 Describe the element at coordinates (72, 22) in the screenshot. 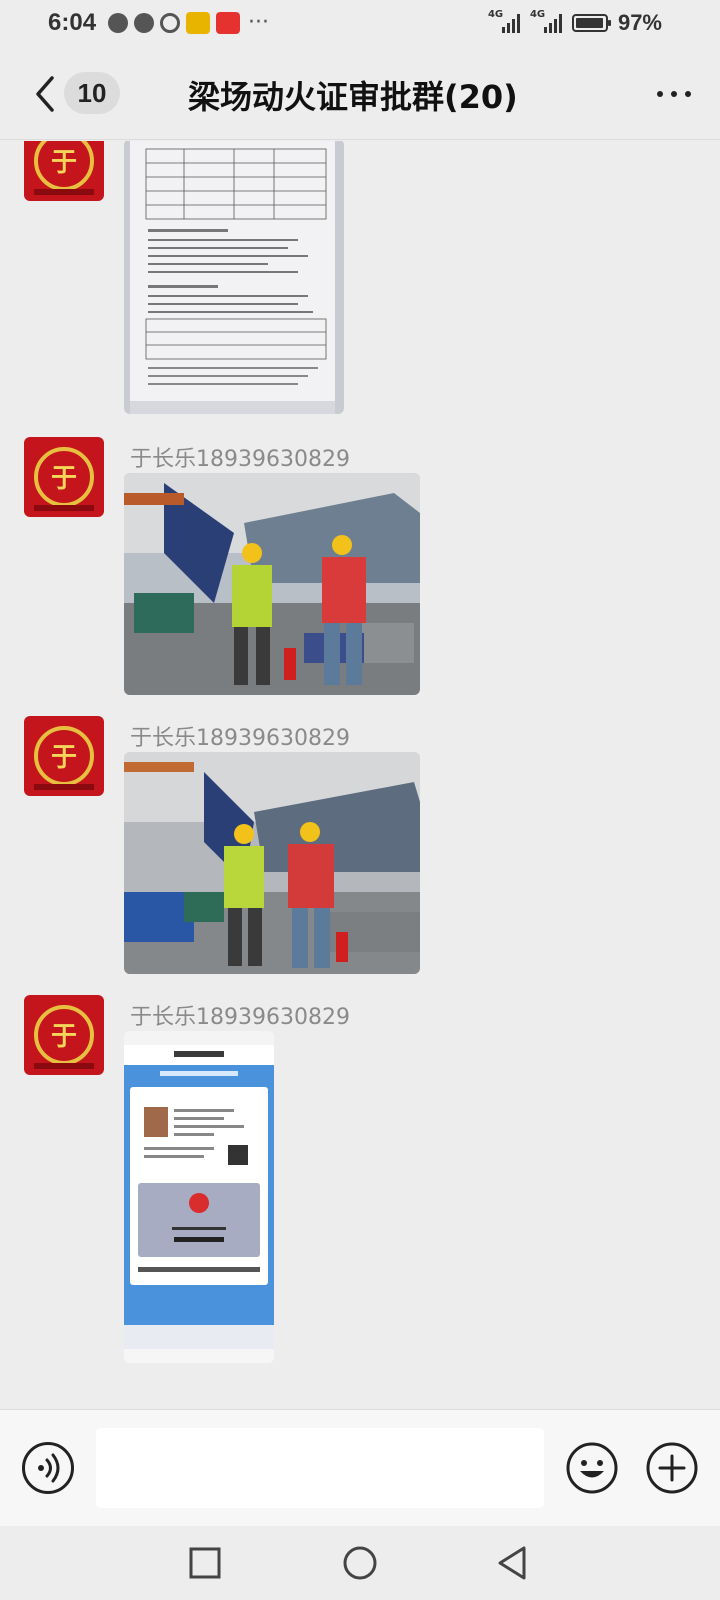

I see `status-time: 6:04` at that location.